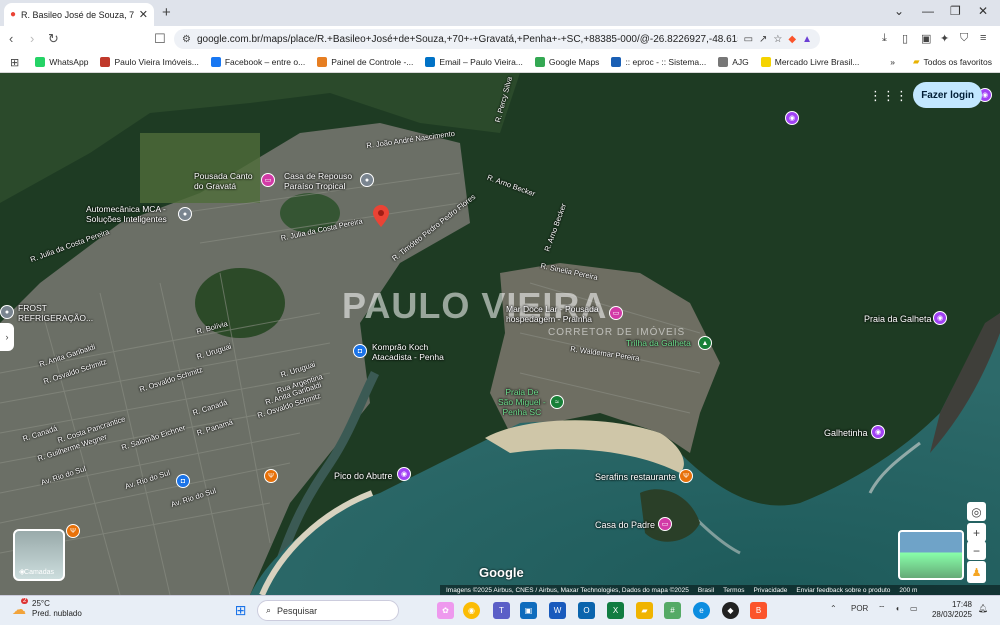 This screenshot has width=1000, height=625. I want to click on rewards-icon: ▲, so click(807, 39).